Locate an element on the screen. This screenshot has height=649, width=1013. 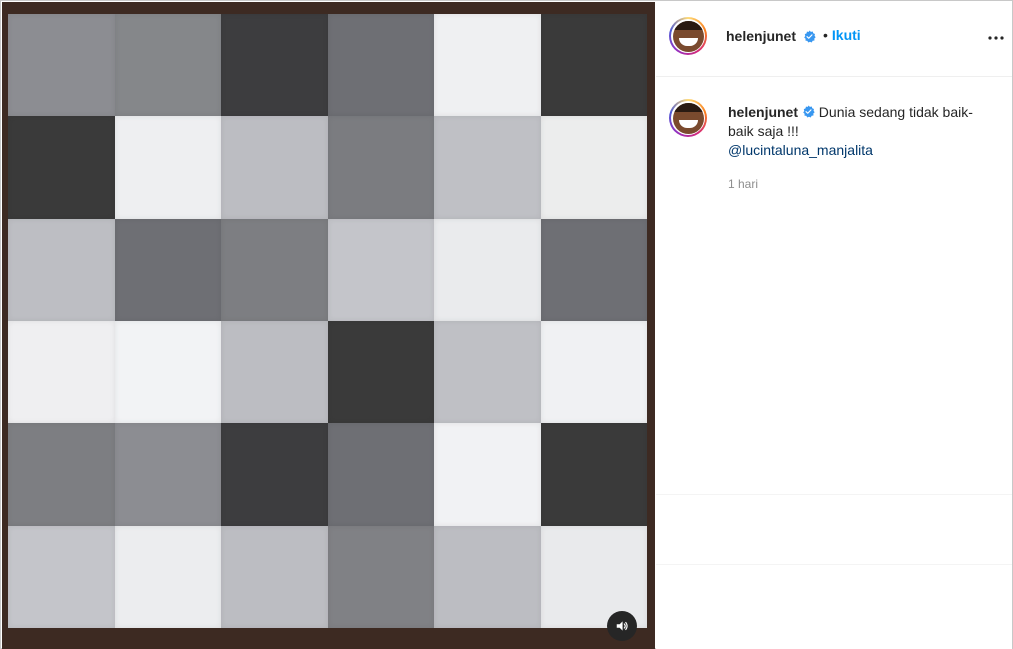
follow-button: • Ikuti is located at coordinates (842, 35).